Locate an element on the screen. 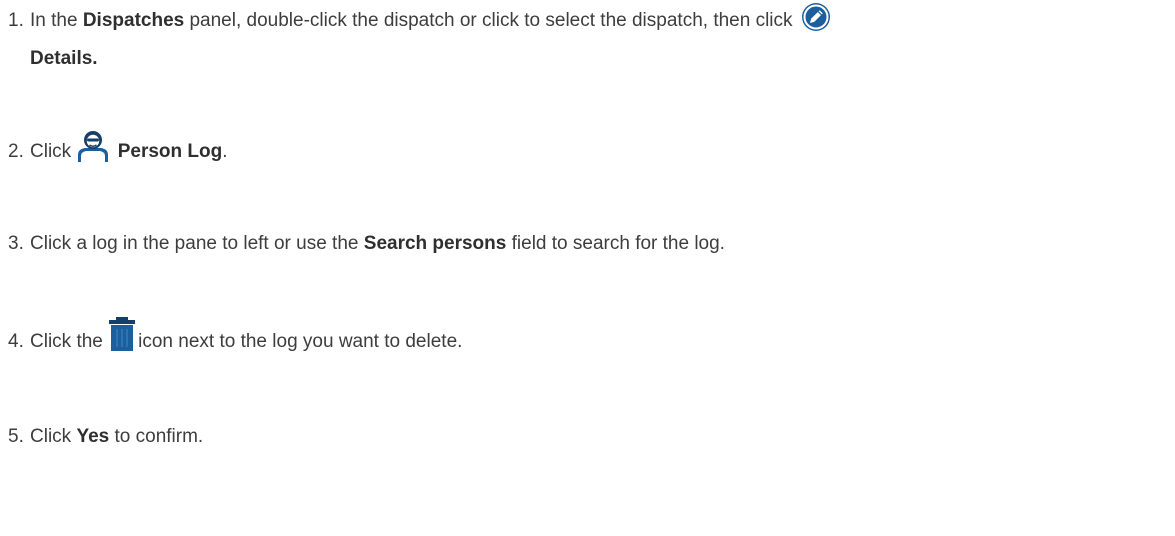 The width and height of the screenshot is (1175, 536). person-log-icon is located at coordinates (93, 145).